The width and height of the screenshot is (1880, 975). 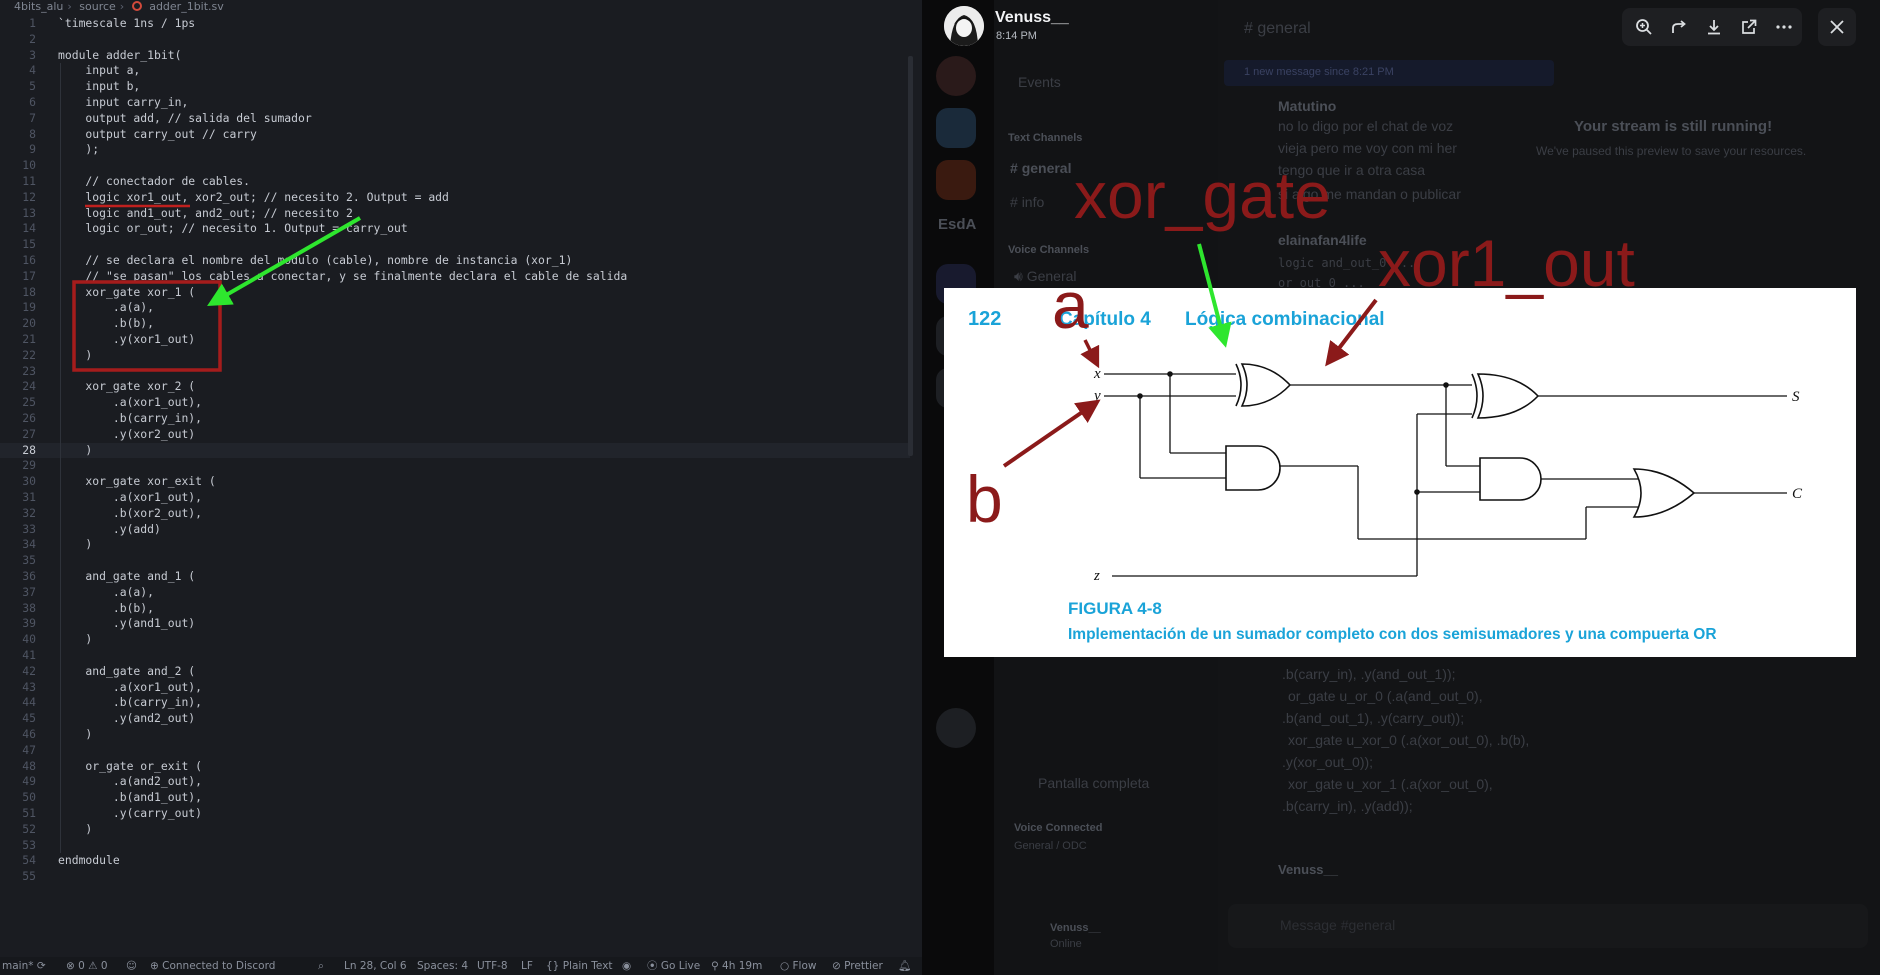 I want to click on uploader-name: Venuss__, so click(x=1032, y=18).